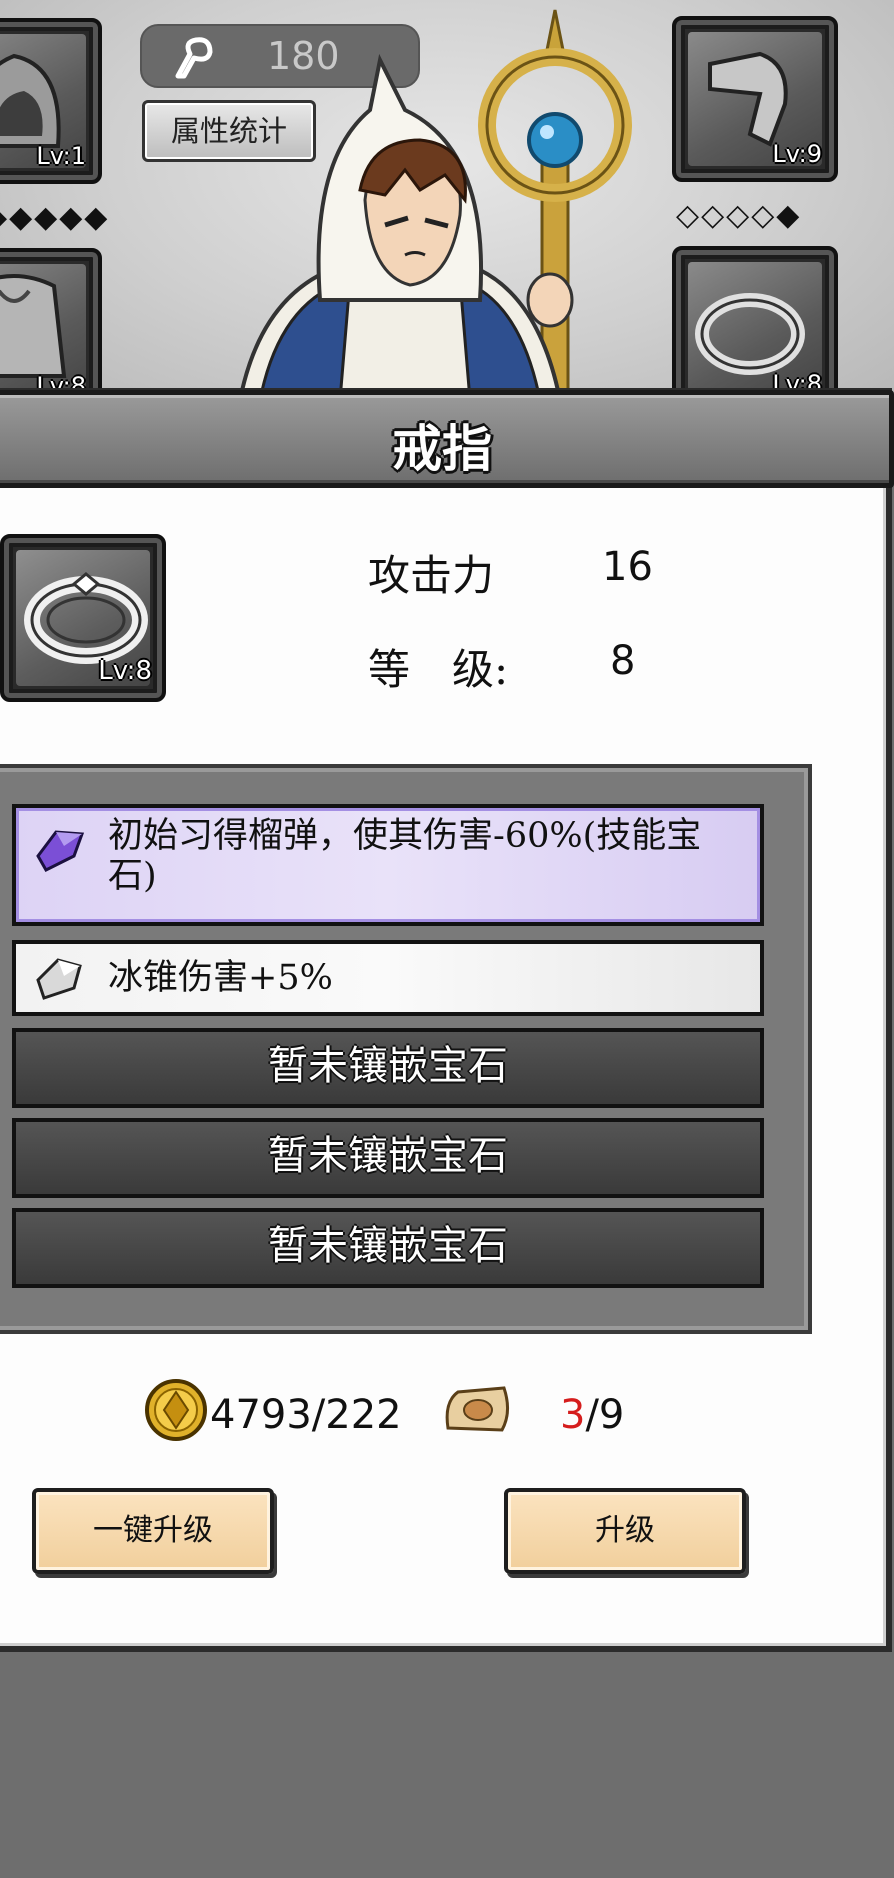 Image resolution: width=894 pixels, height=1878 pixels. I want to click on gem-effect-text: 初始习得榴弹，使其伤害-60%(技能宝石), so click(405, 856).